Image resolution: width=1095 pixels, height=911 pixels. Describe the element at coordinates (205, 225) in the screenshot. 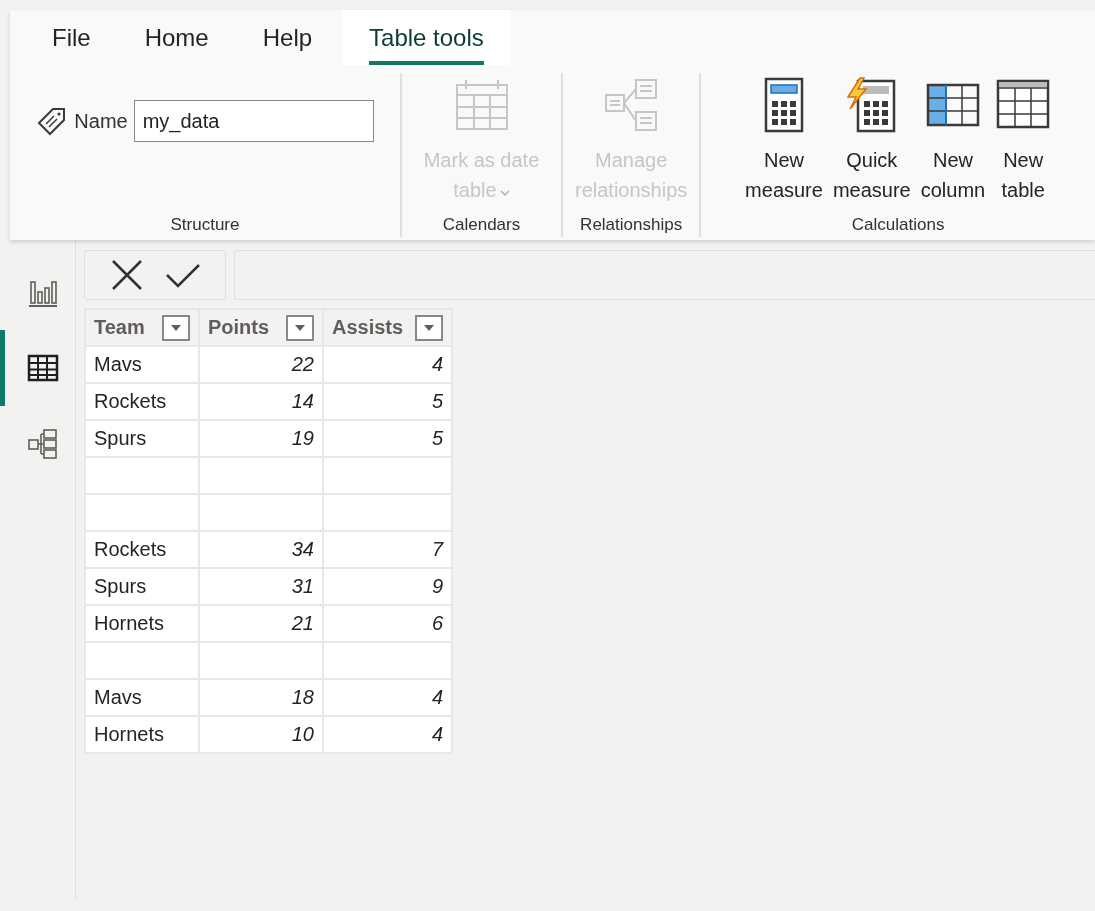

I see `group-label: Structure` at that location.